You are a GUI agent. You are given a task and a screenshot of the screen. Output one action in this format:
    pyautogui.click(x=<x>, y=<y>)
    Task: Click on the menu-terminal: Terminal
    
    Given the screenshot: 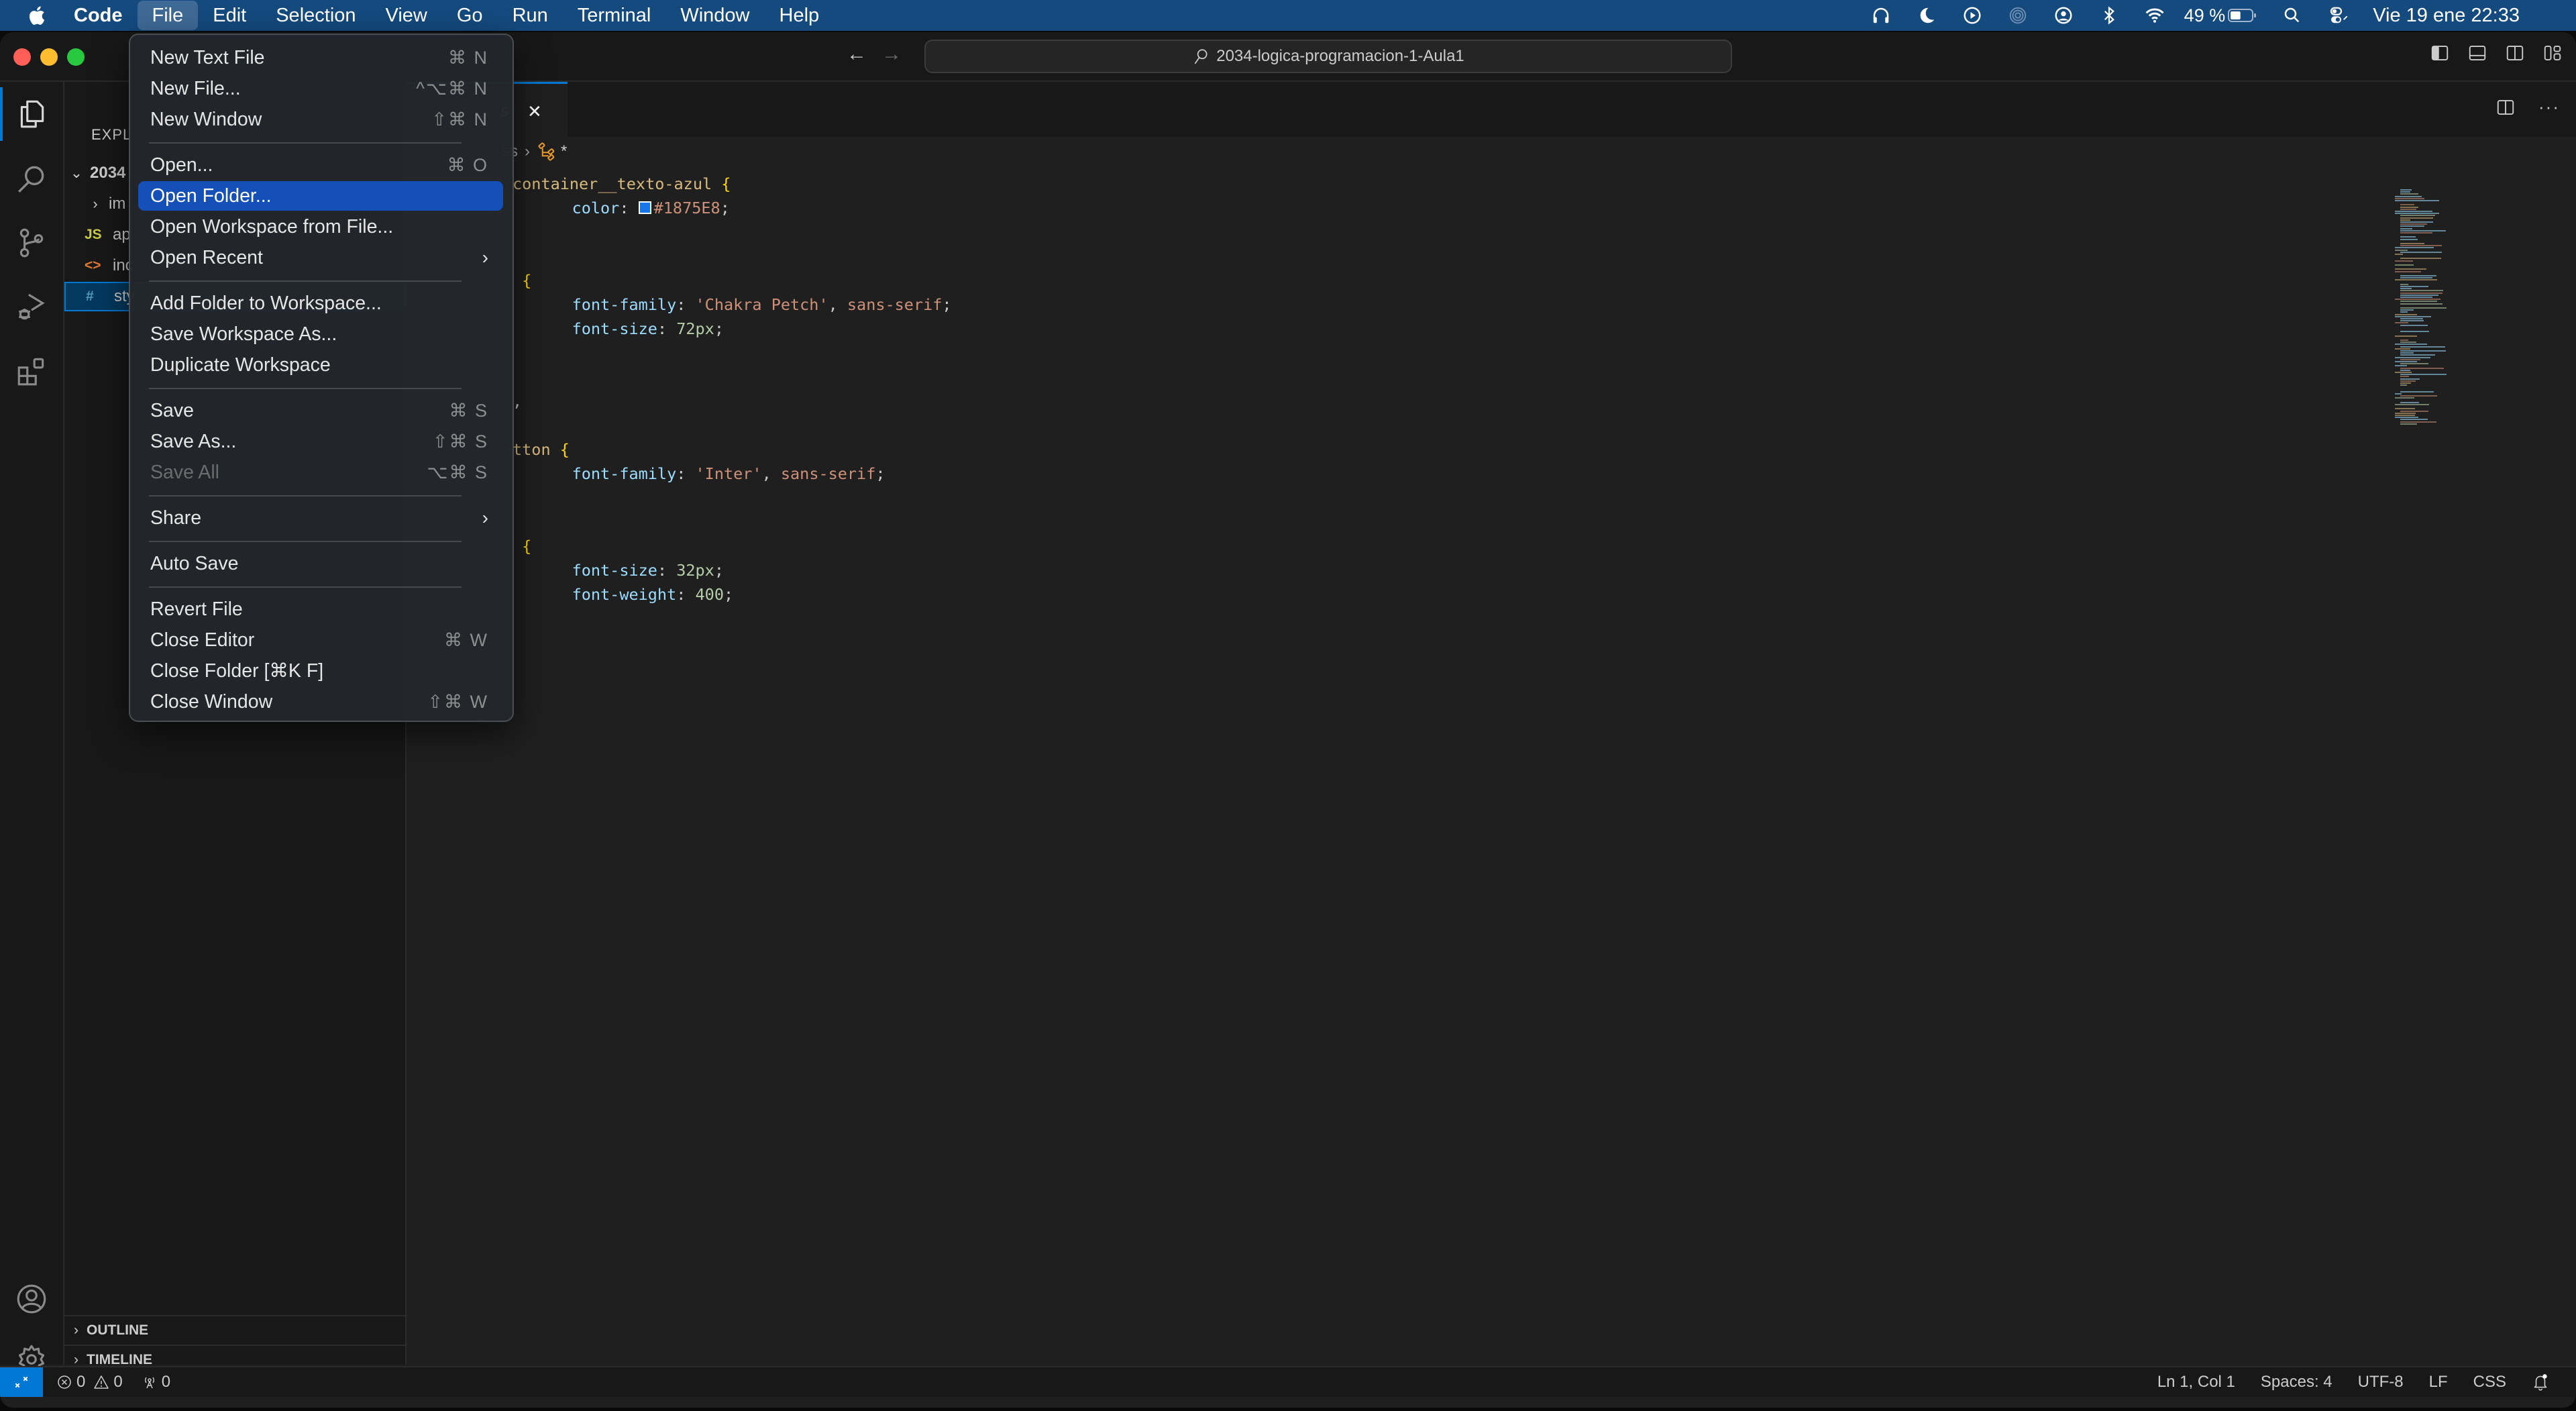 What is the action you would take?
    pyautogui.click(x=614, y=15)
    